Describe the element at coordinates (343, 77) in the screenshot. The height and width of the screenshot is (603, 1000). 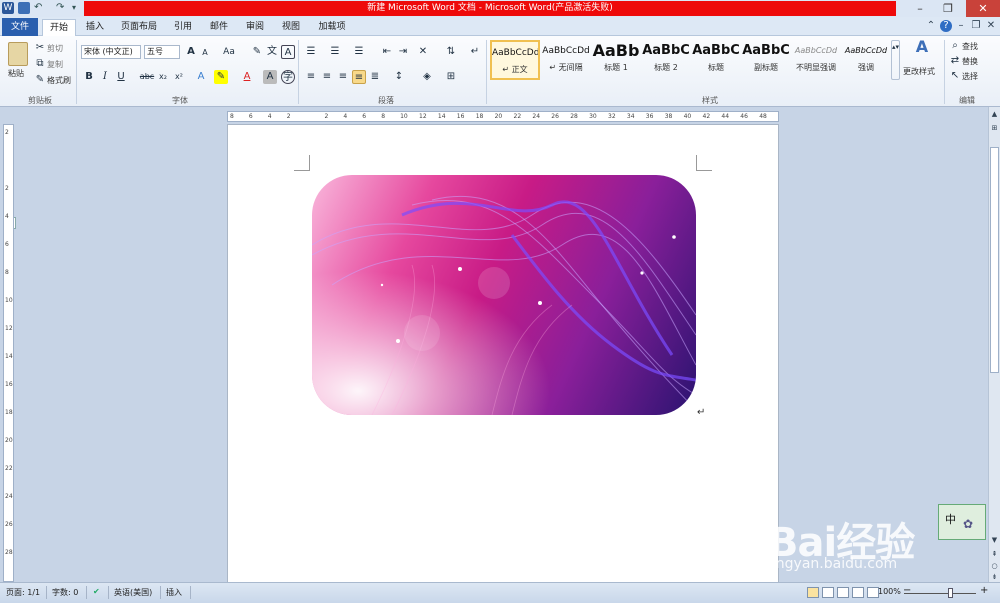
I see `align-right-icon: ≡` at that location.